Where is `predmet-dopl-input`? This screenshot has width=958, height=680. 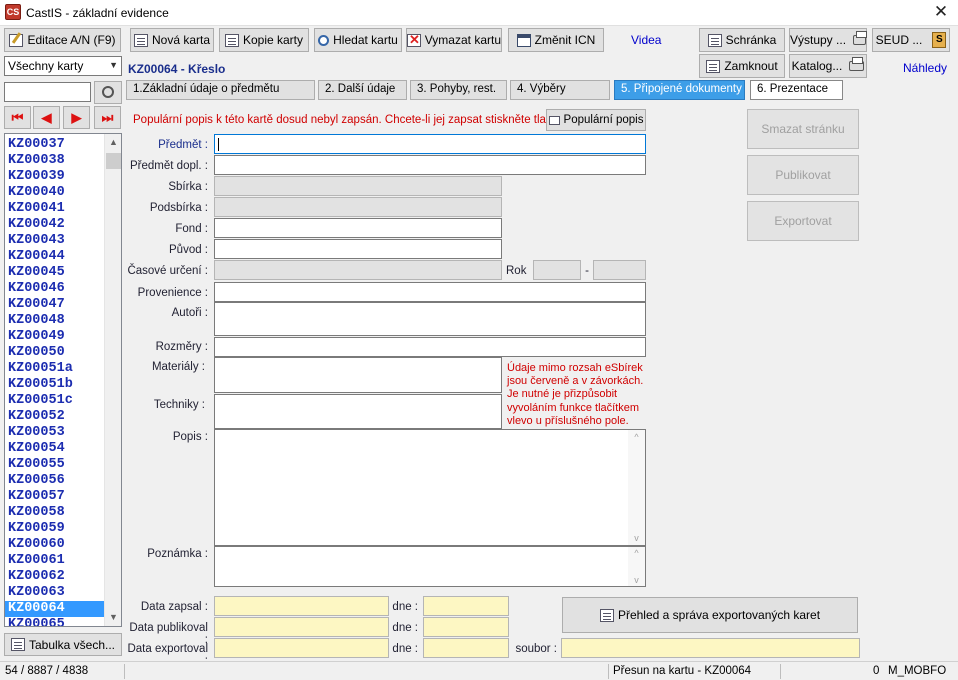
predmet-dopl-input is located at coordinates (430, 165).